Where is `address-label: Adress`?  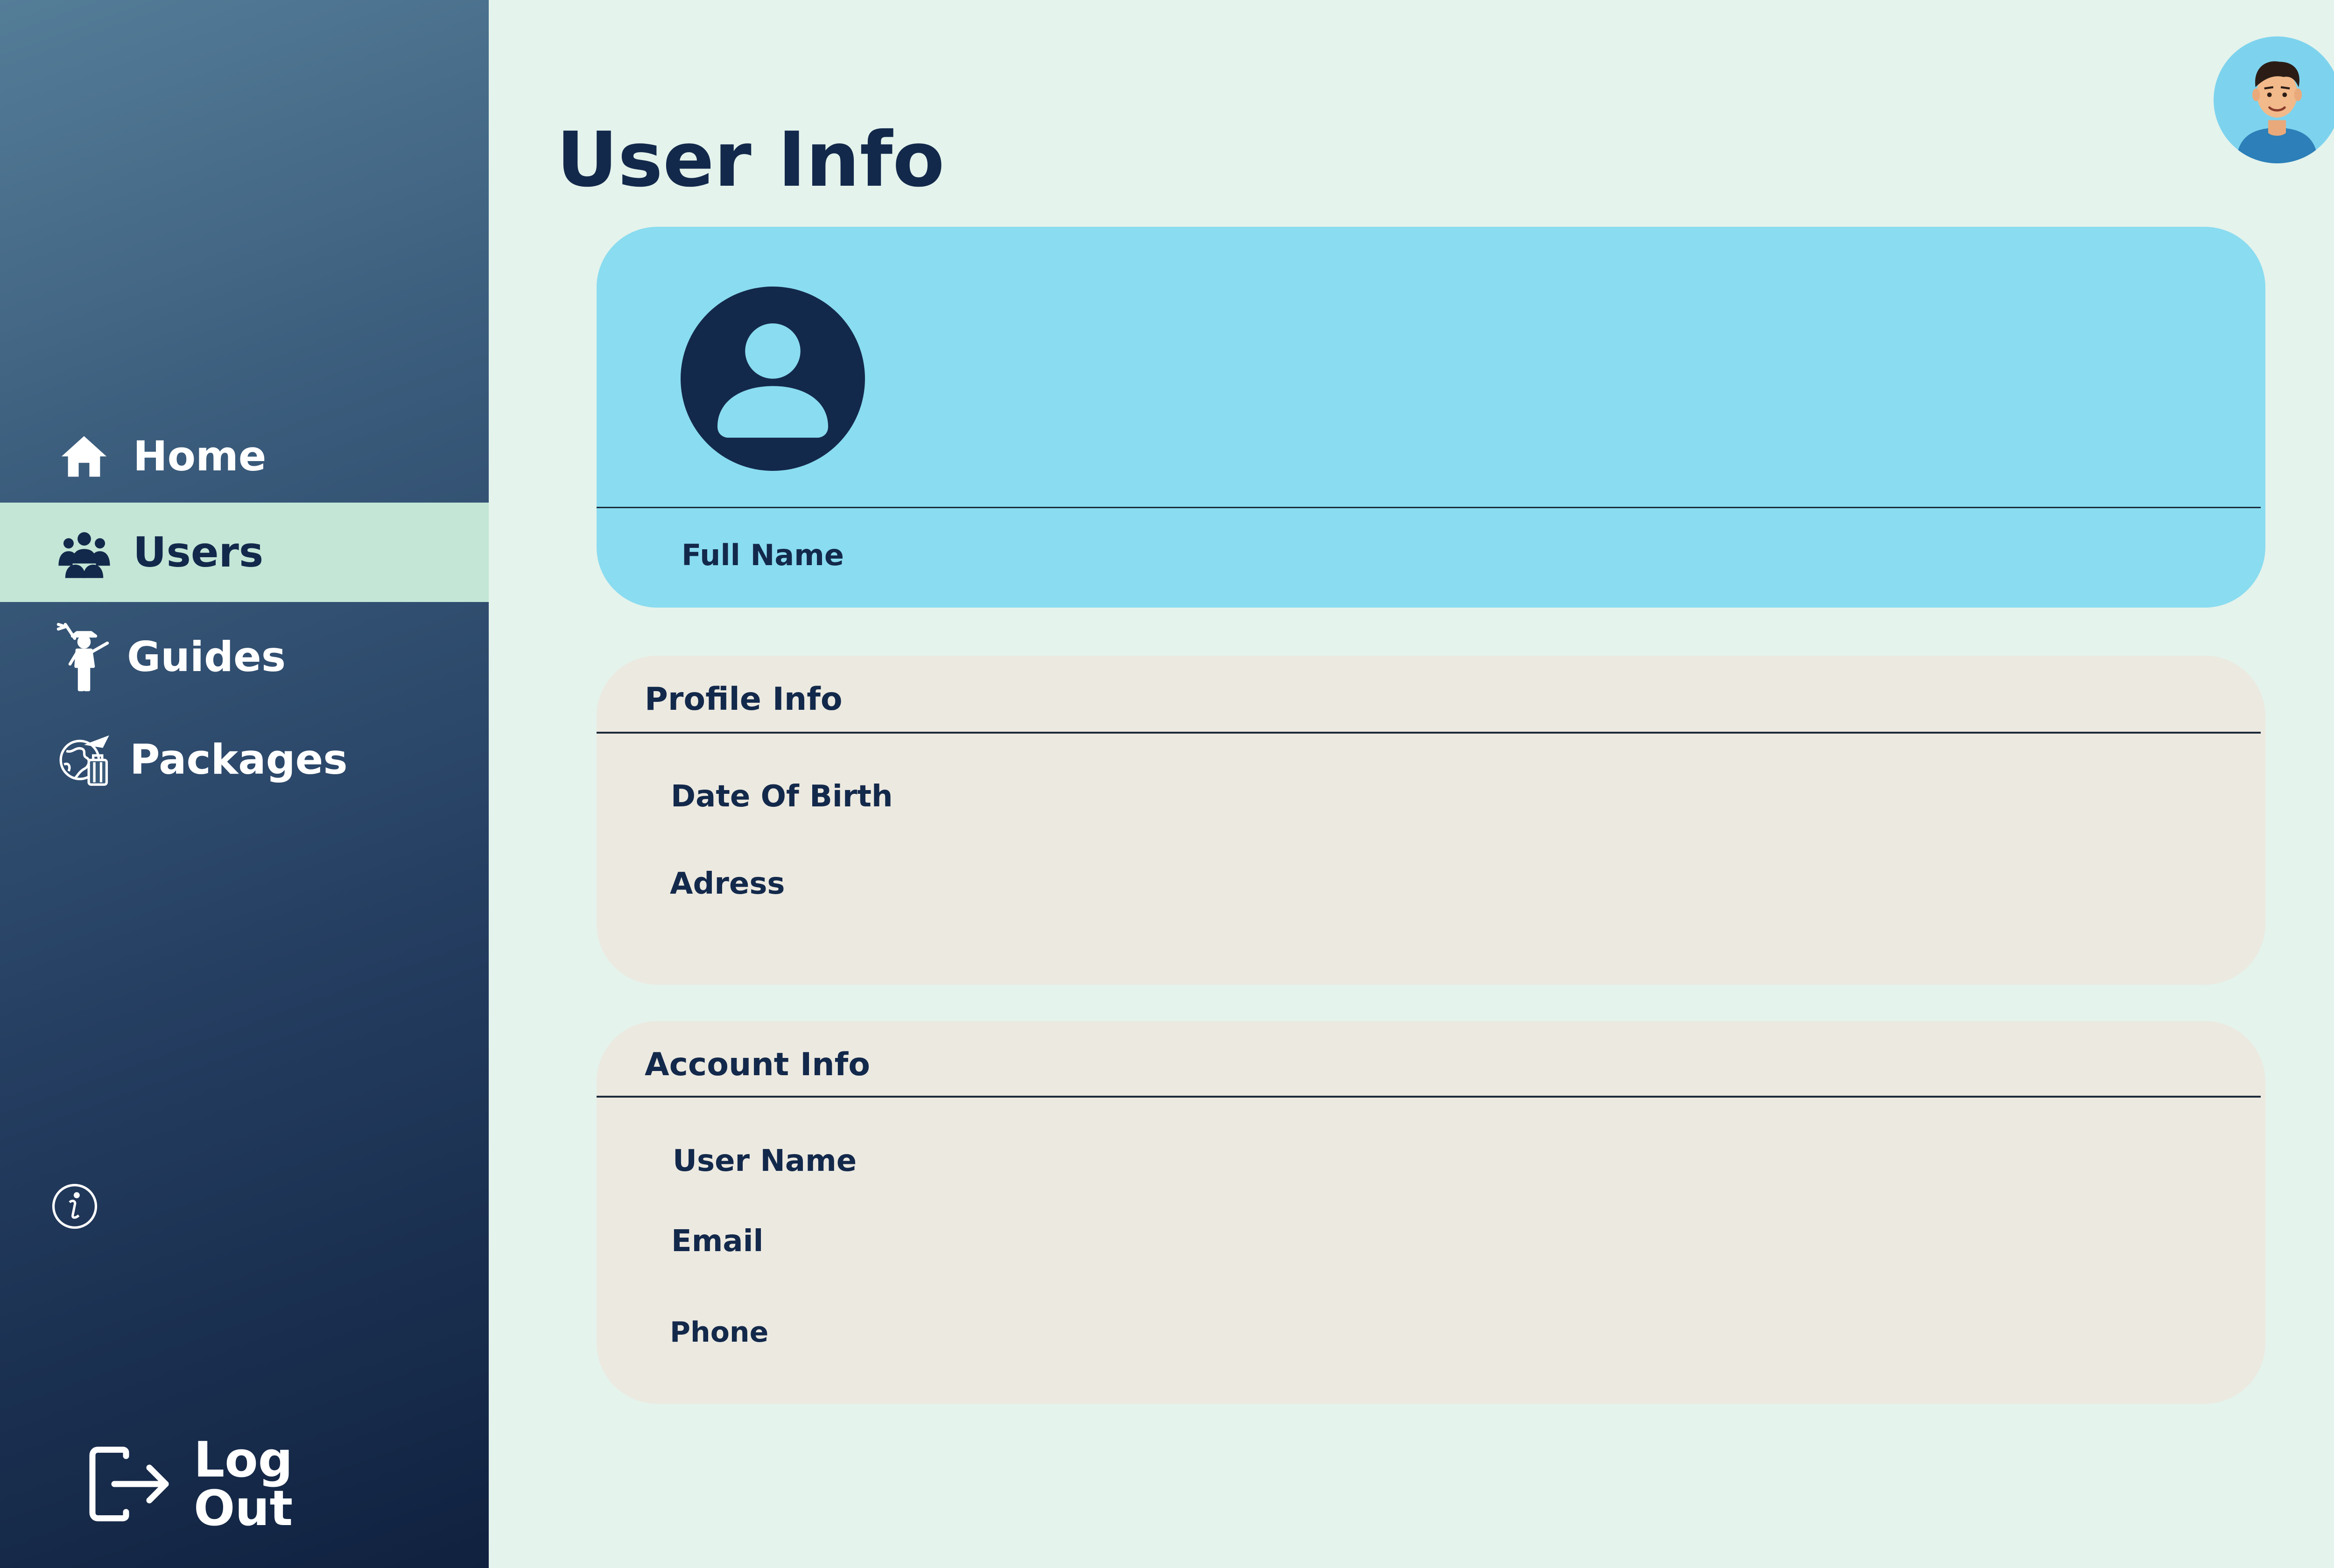
address-label: Adress is located at coordinates (727, 884).